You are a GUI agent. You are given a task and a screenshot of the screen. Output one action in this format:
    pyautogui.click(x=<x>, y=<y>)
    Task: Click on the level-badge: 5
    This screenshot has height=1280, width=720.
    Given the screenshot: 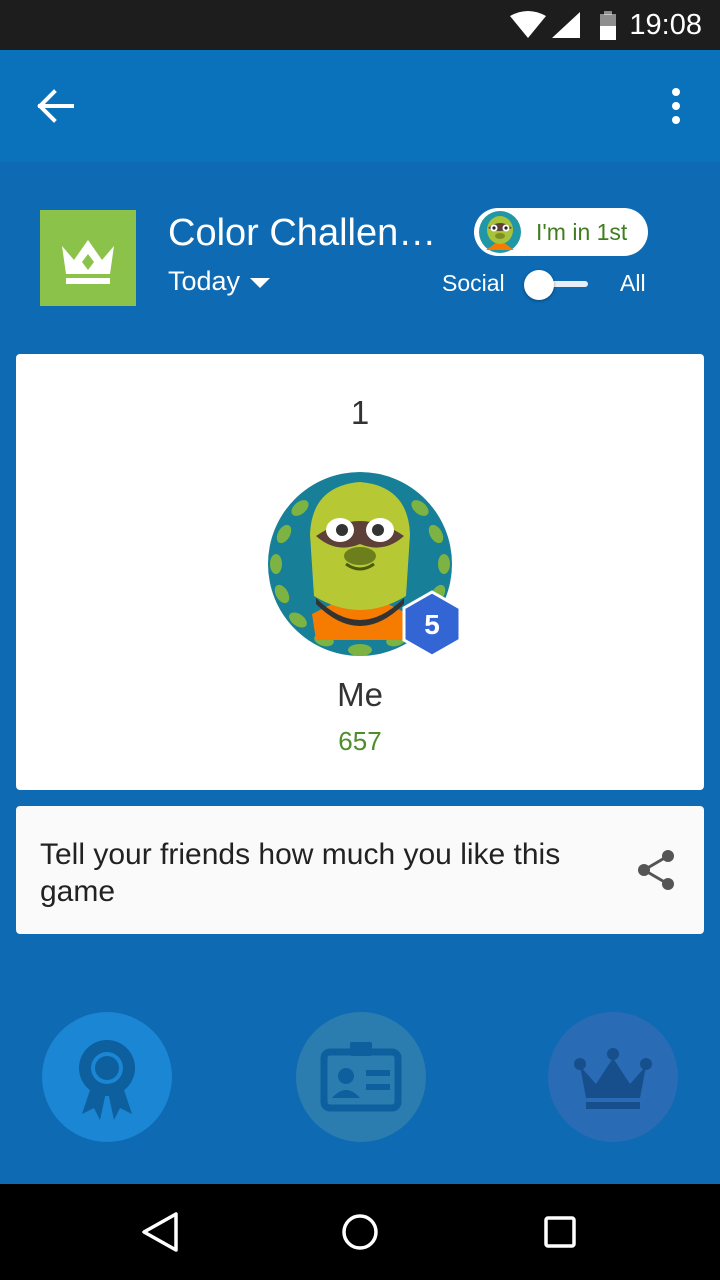 What is the action you would take?
    pyautogui.click(x=432, y=624)
    